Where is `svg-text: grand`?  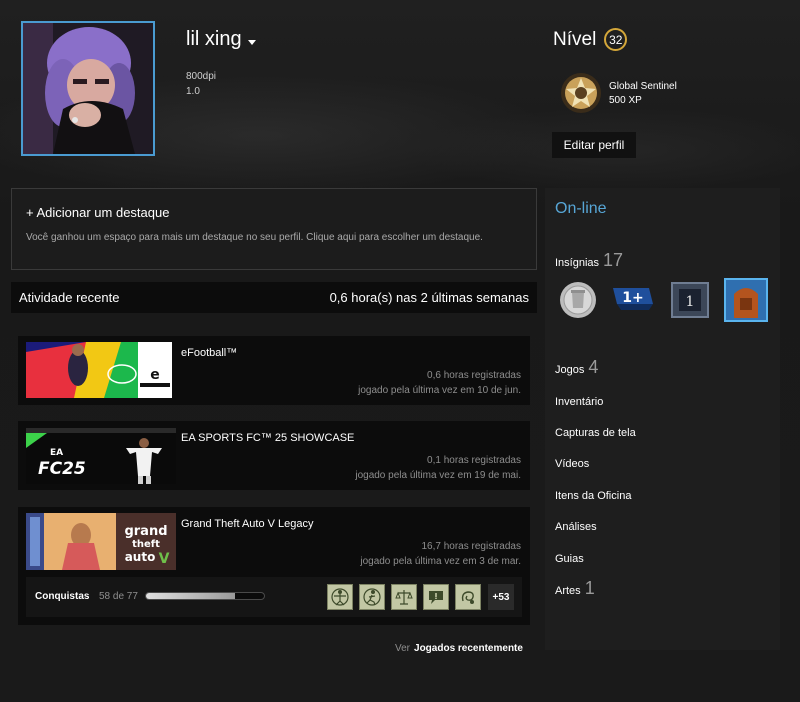 svg-text: grand is located at coordinates (145, 531).